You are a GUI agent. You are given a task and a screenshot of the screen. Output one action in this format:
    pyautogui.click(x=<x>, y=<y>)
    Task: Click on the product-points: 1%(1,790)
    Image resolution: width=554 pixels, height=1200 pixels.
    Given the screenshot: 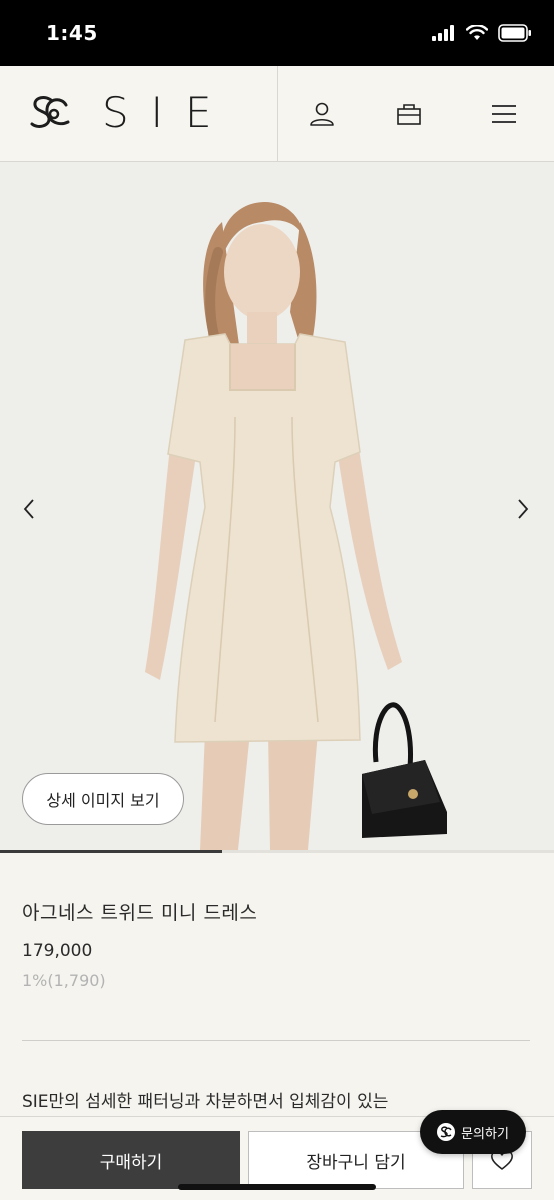 What is the action you would take?
    pyautogui.click(x=64, y=980)
    